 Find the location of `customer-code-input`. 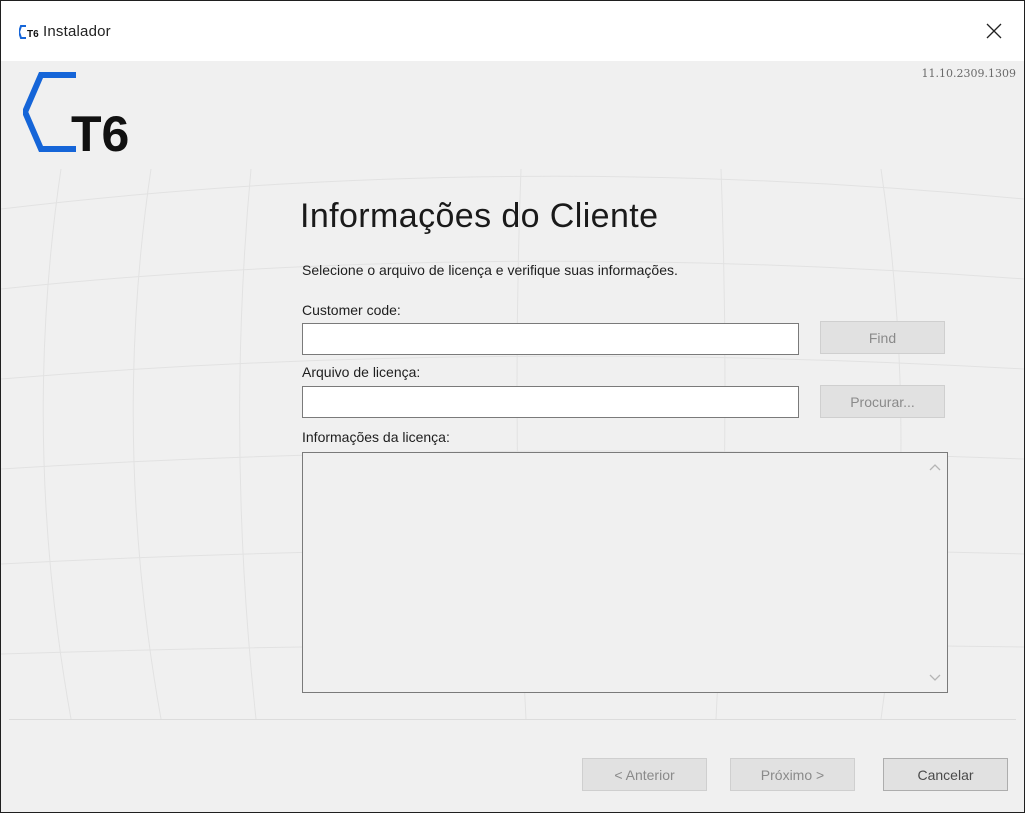

customer-code-input is located at coordinates (550, 339).